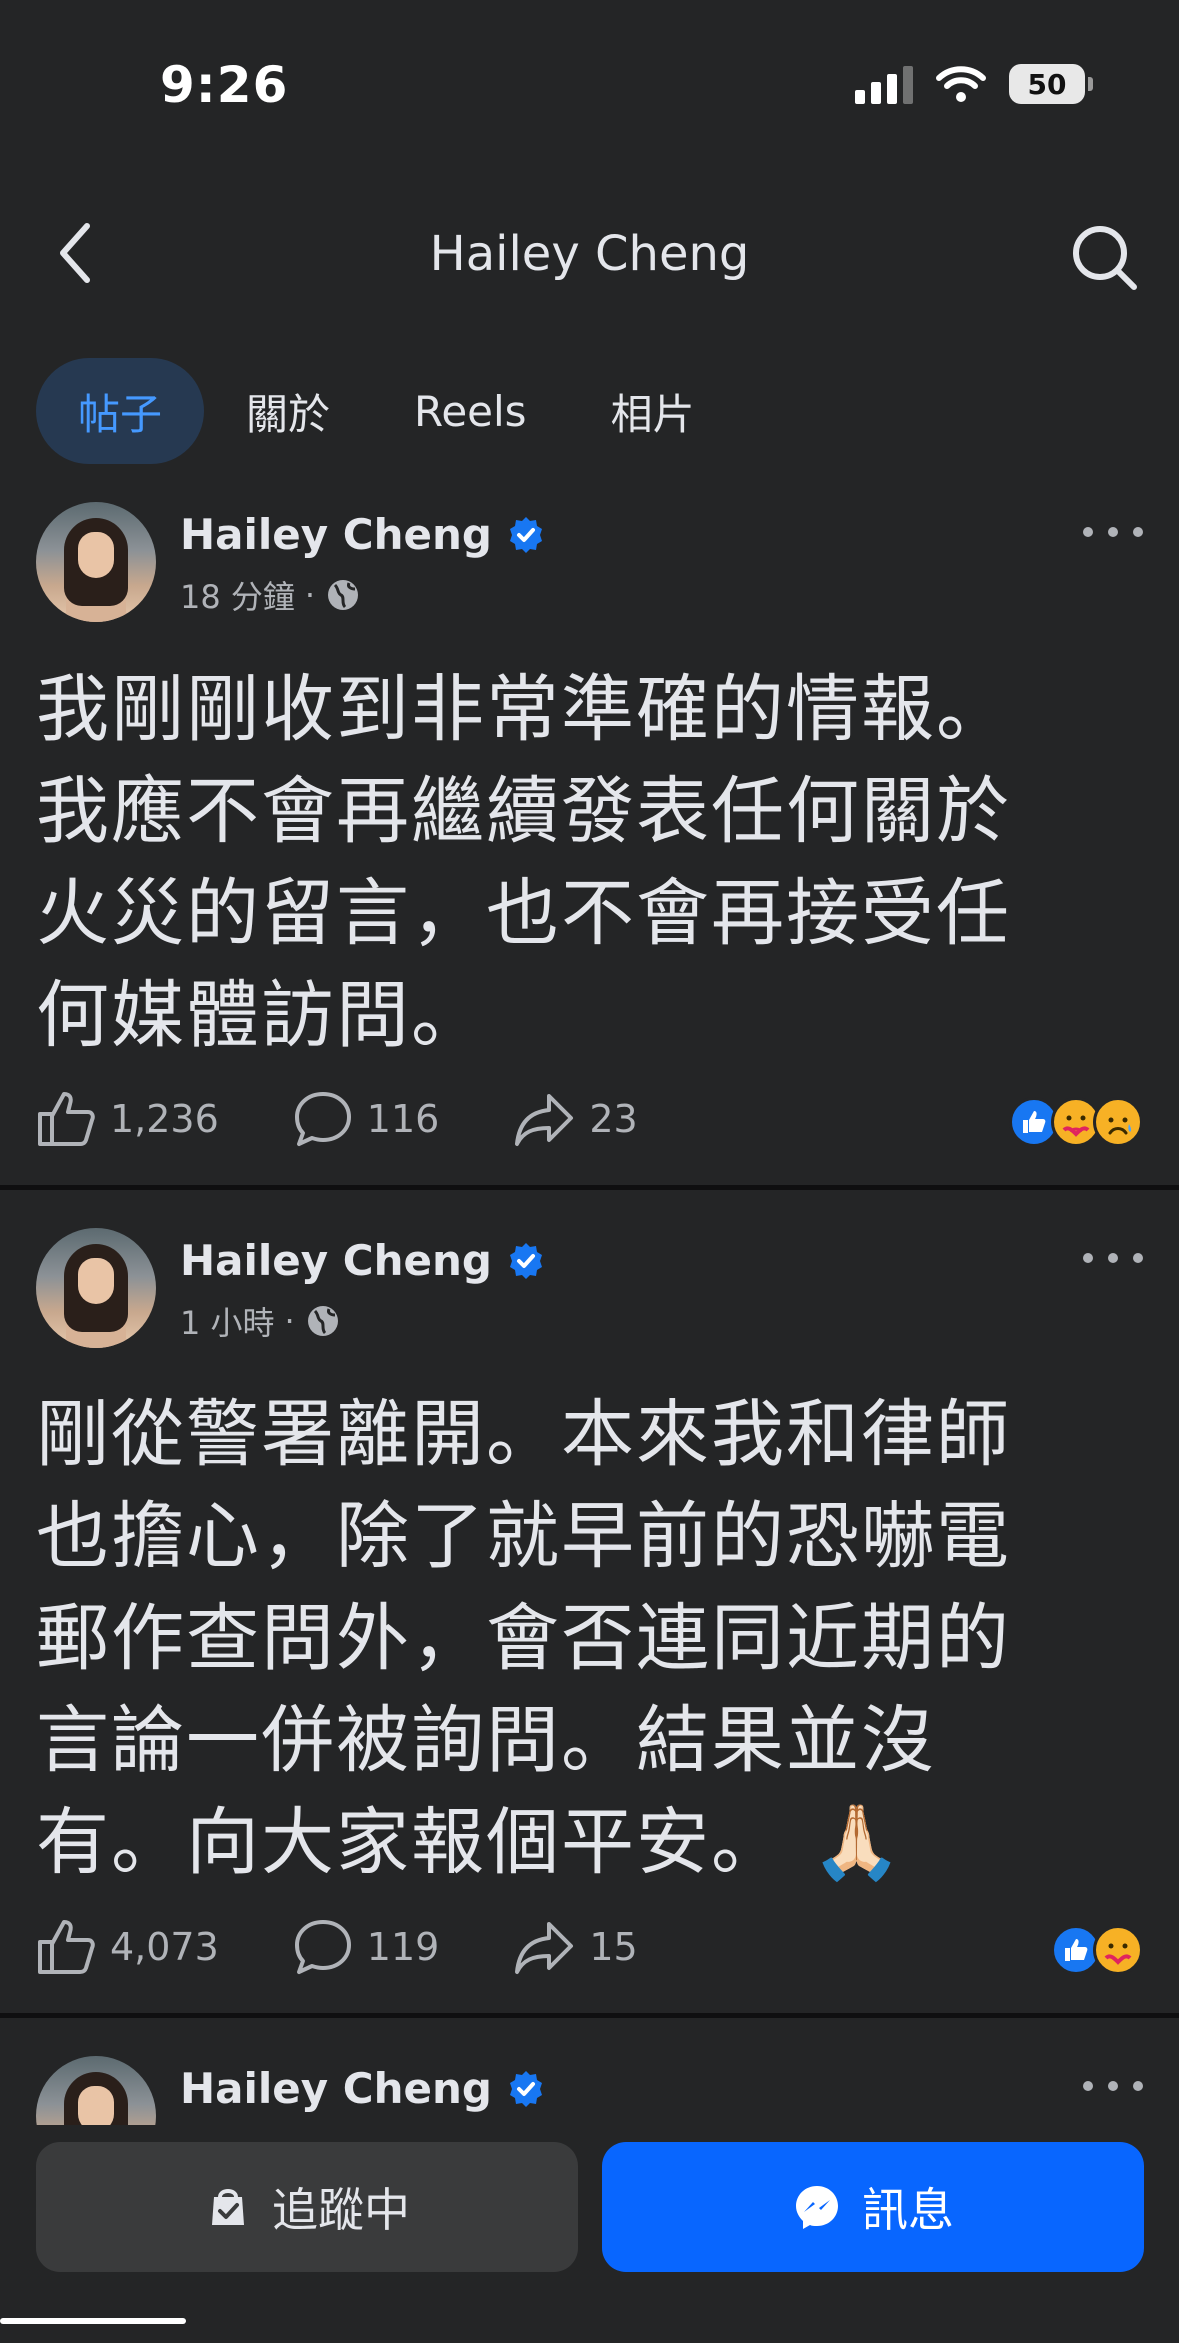  I want to click on tab-posts: 帖子, so click(120, 411).